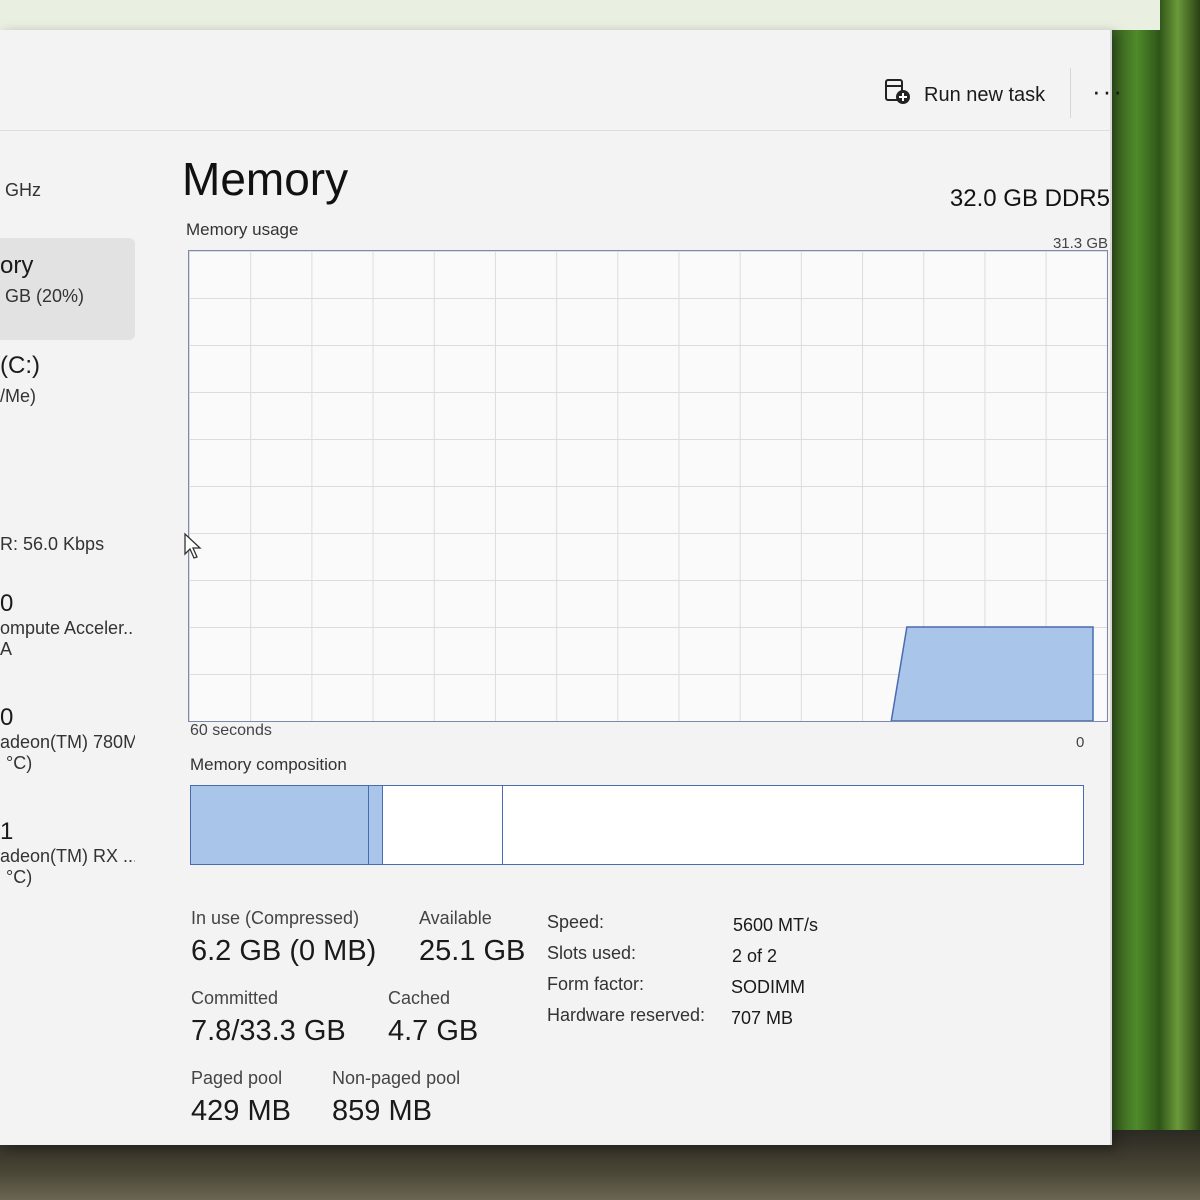 Image resolution: width=1200 pixels, height=1200 pixels. What do you see at coordinates (284, 951) in the screenshot?
I see `stat-in-use-value: 6.2 GB (0 MB)` at bounding box center [284, 951].